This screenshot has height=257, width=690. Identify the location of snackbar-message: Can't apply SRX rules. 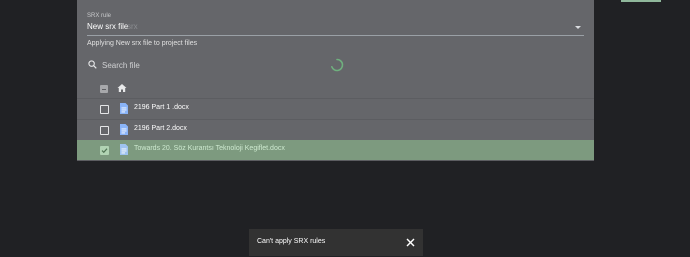
(291, 241).